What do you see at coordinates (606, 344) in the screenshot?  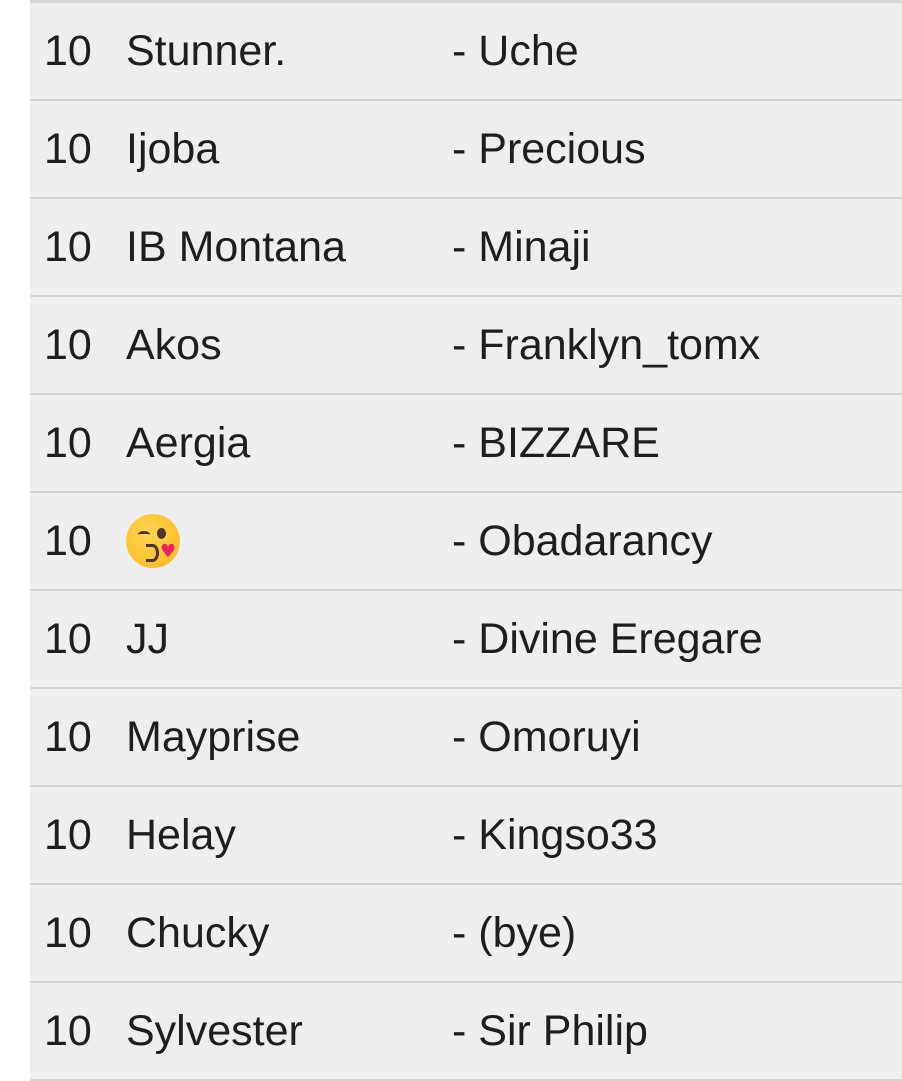 I see `partner-name: - Franklyn_tomx` at bounding box center [606, 344].